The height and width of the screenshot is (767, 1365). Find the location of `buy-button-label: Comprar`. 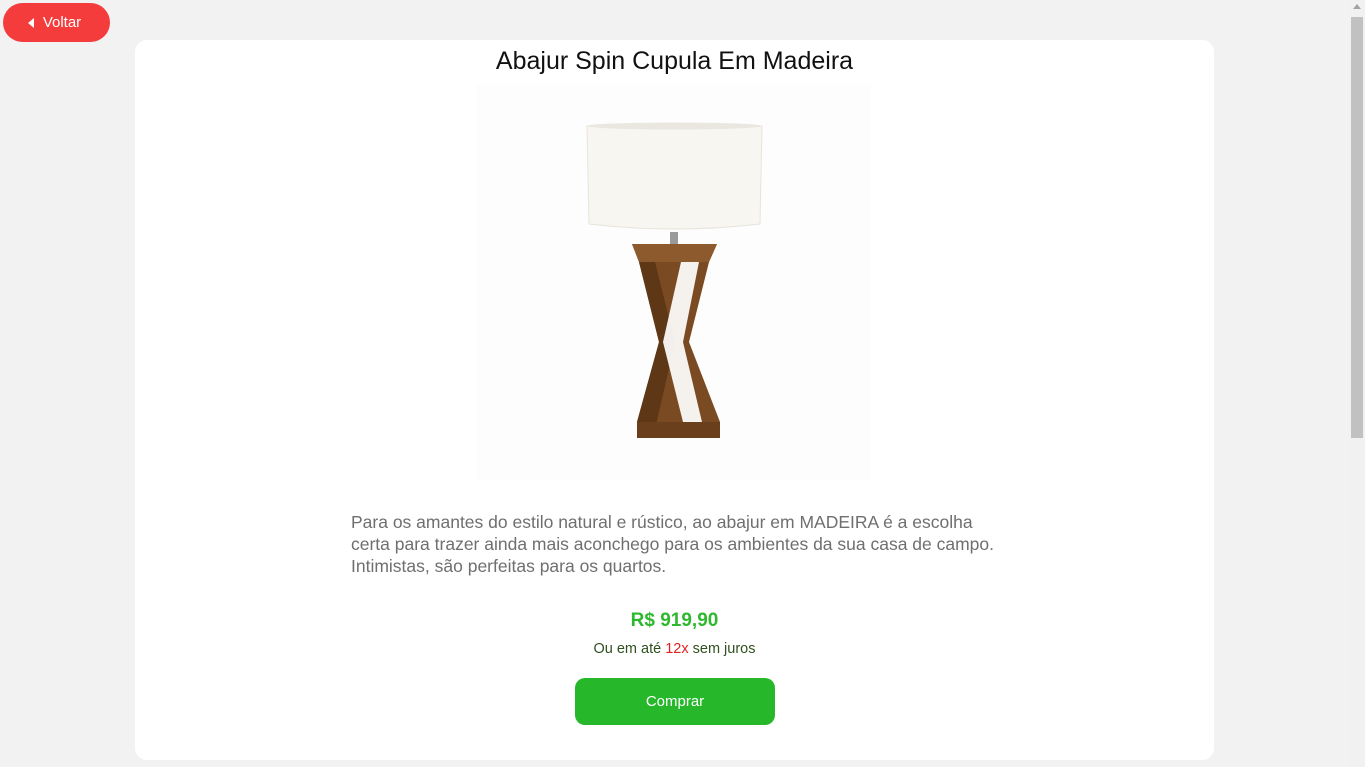

buy-button-label: Comprar is located at coordinates (675, 701).